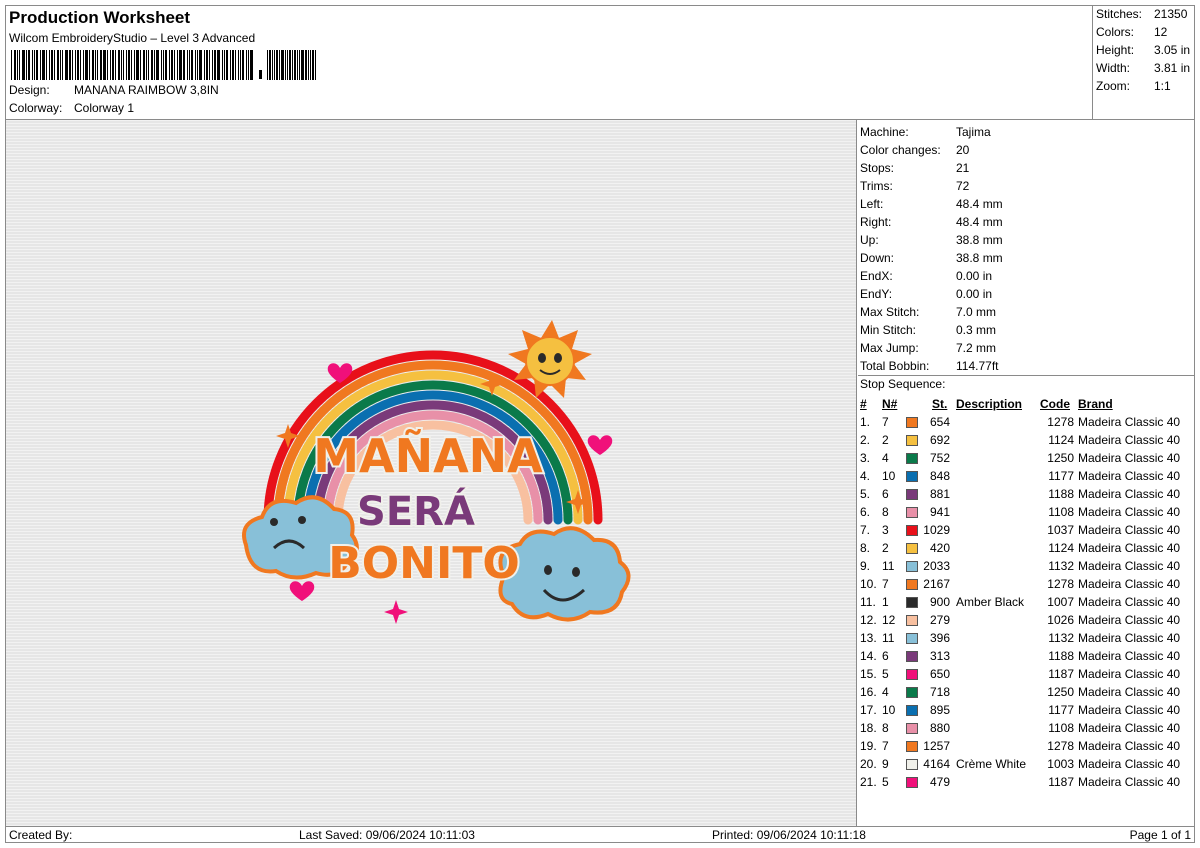 This screenshot has height=848, width=1200. Describe the element at coordinates (1061, 440) in the screenshot. I see `thread-code: 1124` at that location.